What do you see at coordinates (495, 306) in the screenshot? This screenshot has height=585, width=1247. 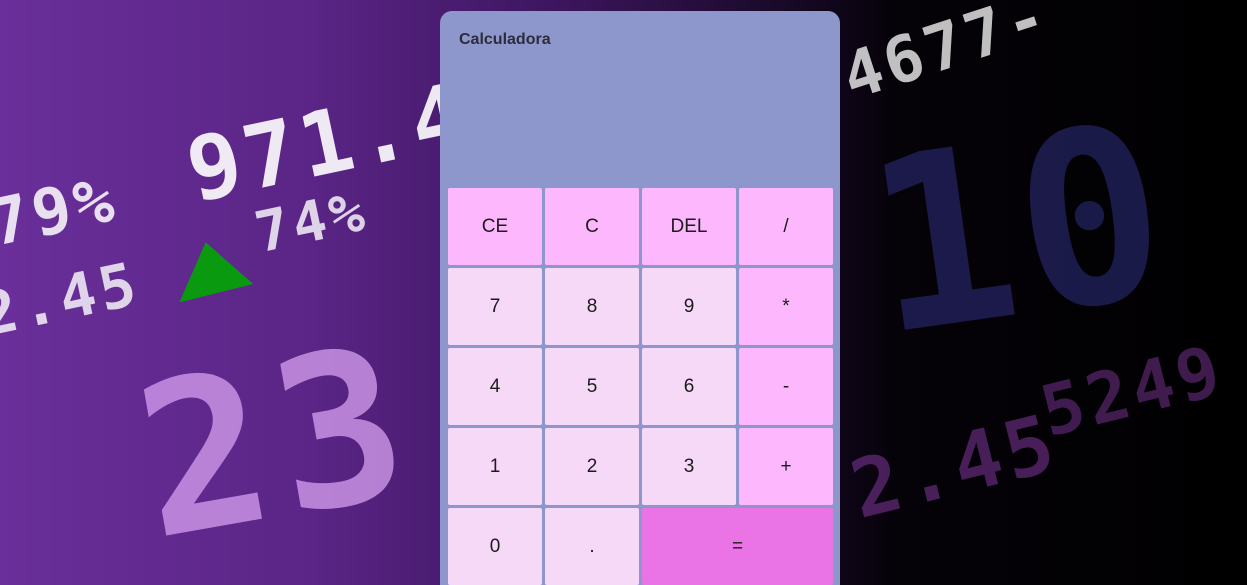 I see `digit-7-button: 7` at bounding box center [495, 306].